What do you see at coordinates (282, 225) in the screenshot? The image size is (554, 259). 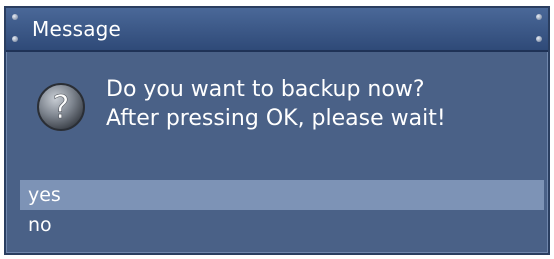 I see `option-no: no` at bounding box center [282, 225].